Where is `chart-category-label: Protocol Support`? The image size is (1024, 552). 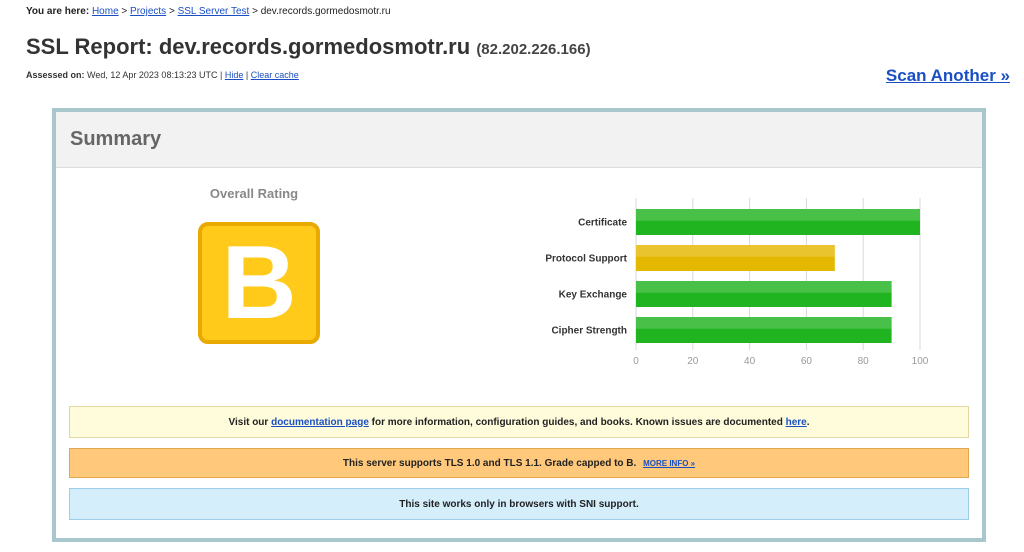
chart-category-label: Protocol Support is located at coordinates (586, 259).